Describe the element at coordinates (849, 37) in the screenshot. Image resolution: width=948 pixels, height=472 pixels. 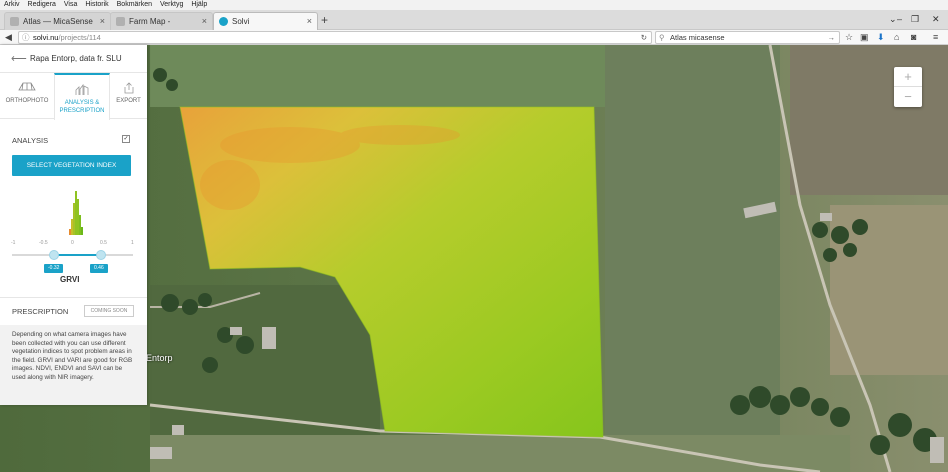
I see `bookmark-star-icon: ☆` at that location.